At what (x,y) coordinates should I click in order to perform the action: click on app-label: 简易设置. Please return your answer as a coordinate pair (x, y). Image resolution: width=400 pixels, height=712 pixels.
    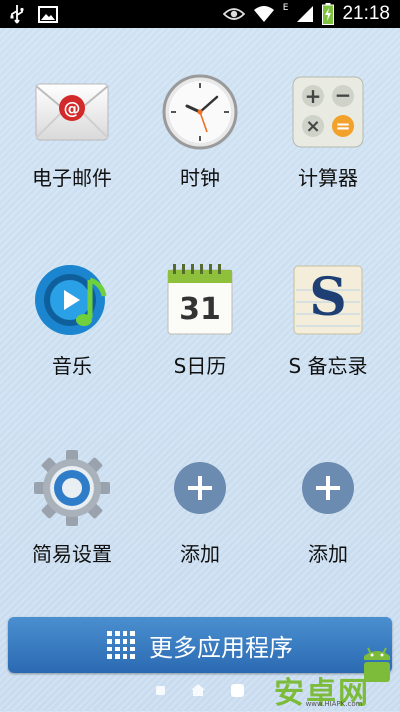
    Looking at the image, I should click on (72, 554).